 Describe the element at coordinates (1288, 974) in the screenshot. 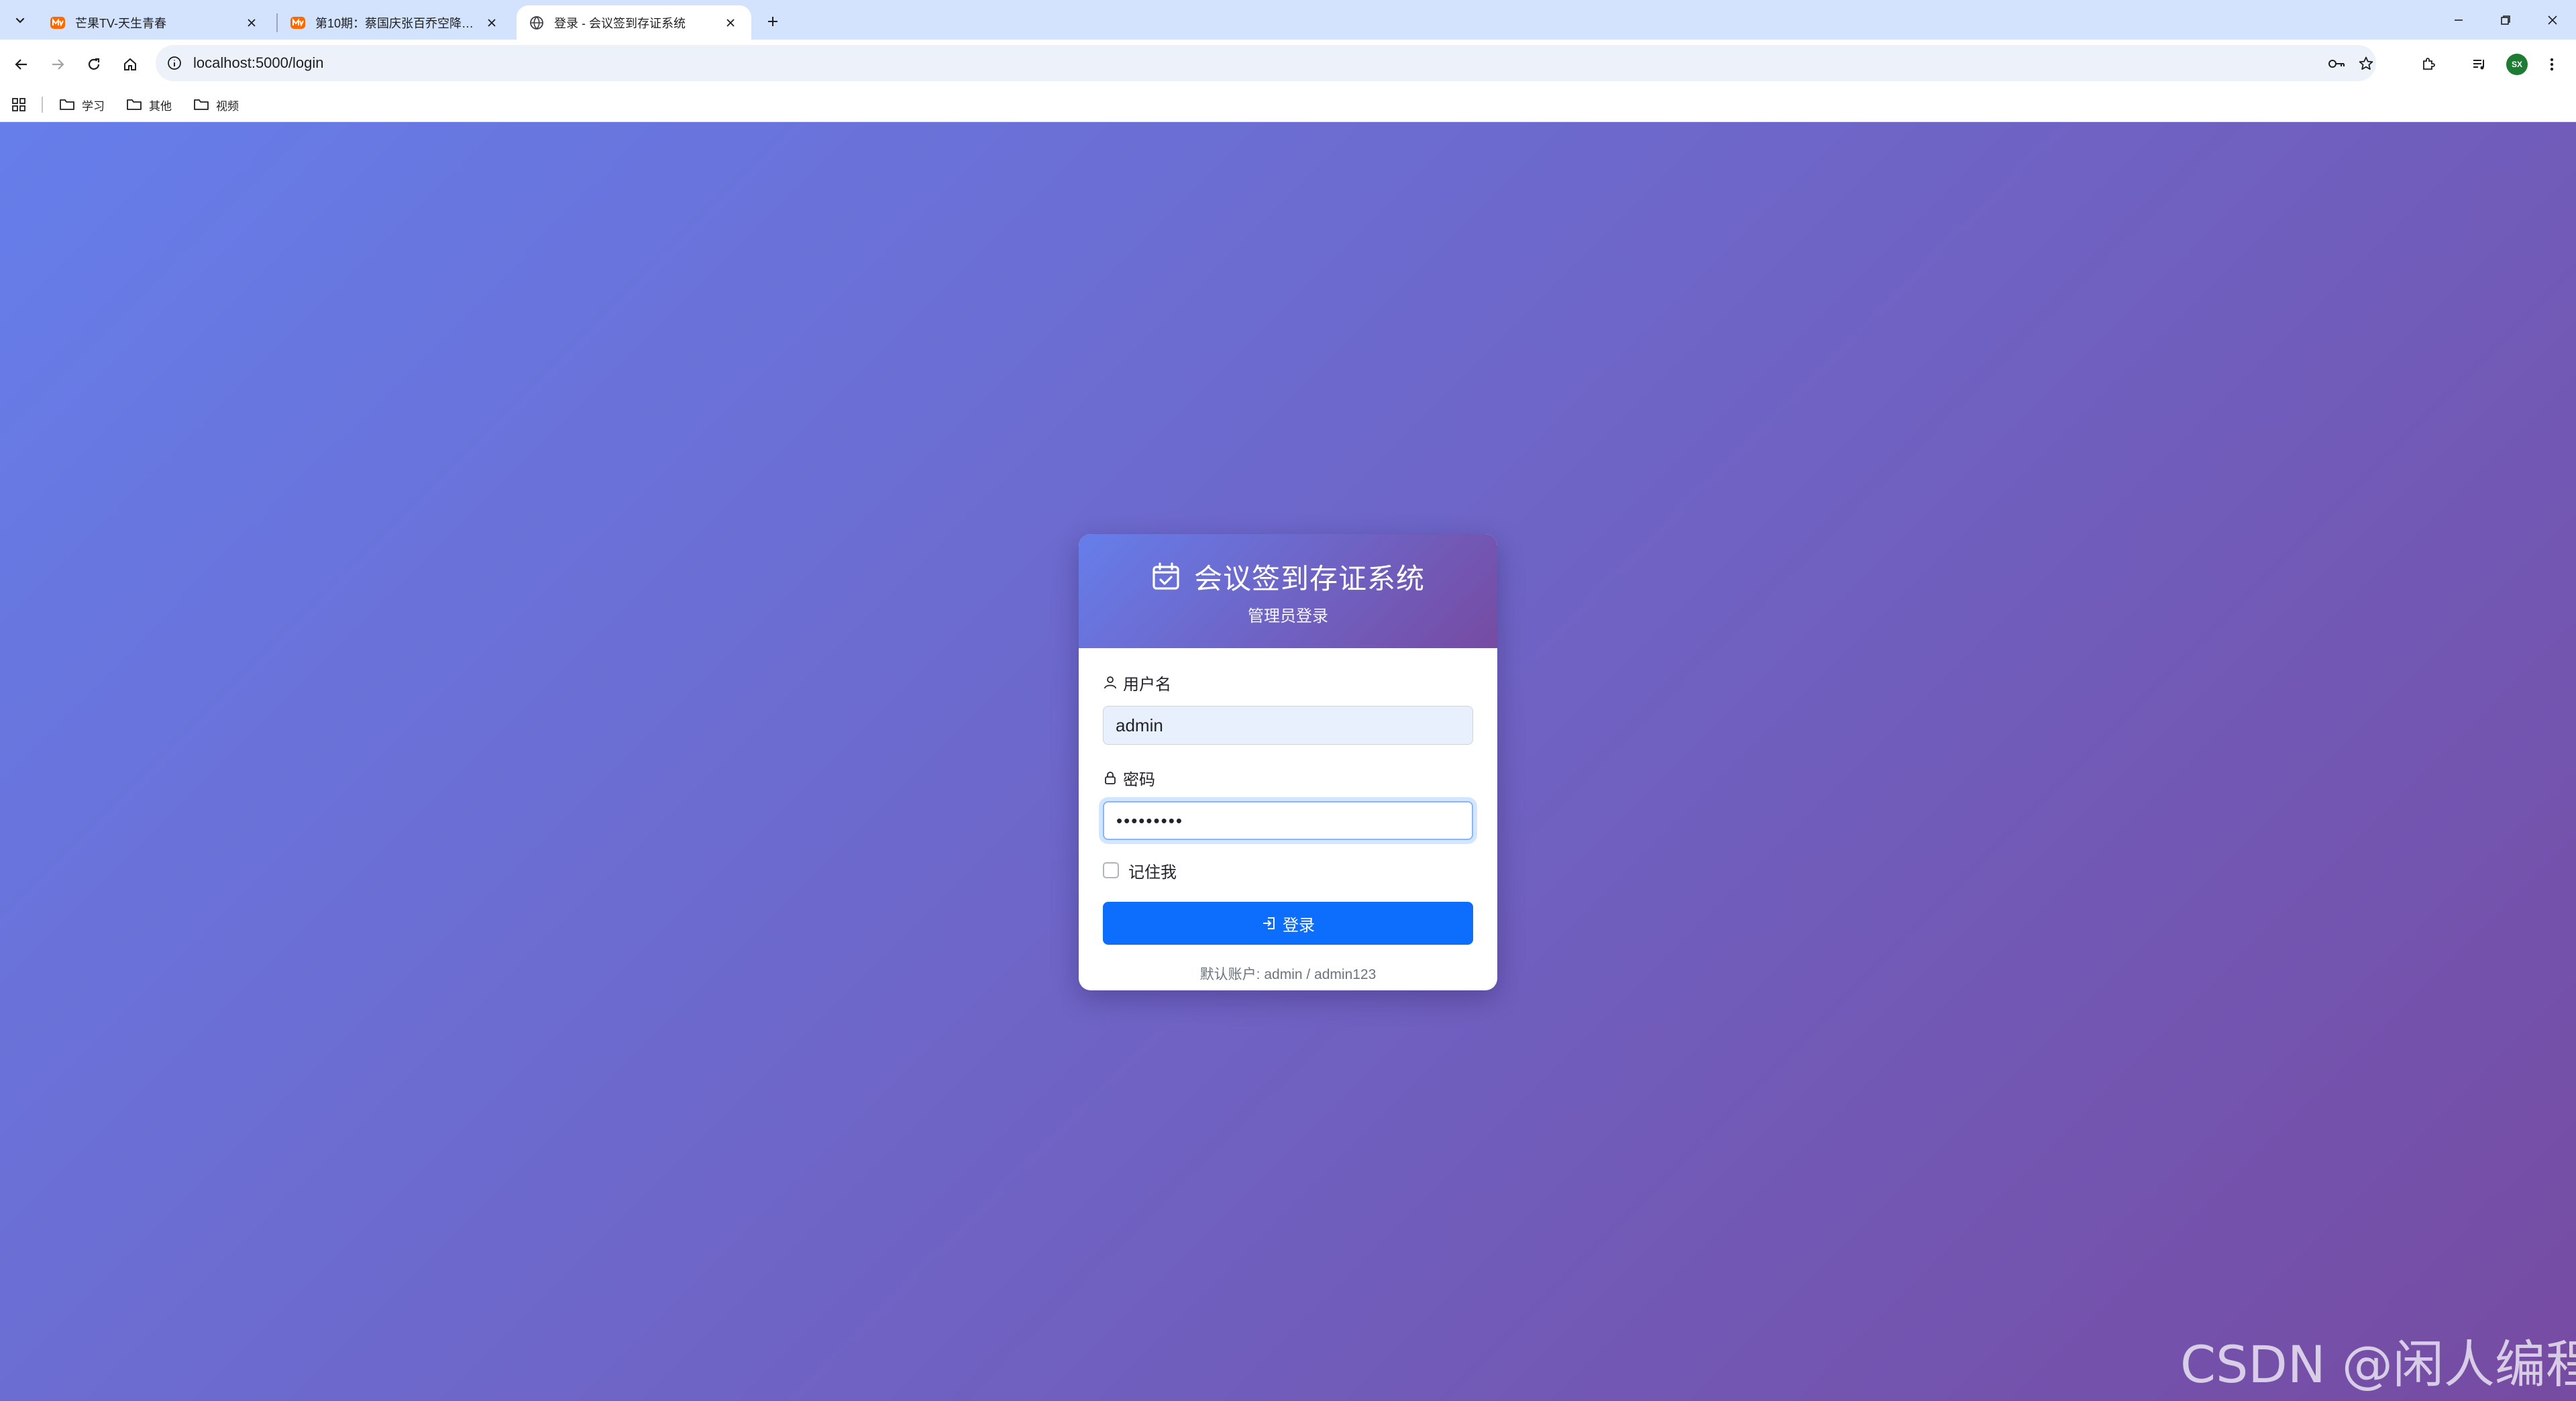

I see `default-account-hint: 默认账户: admin / admin123` at that location.